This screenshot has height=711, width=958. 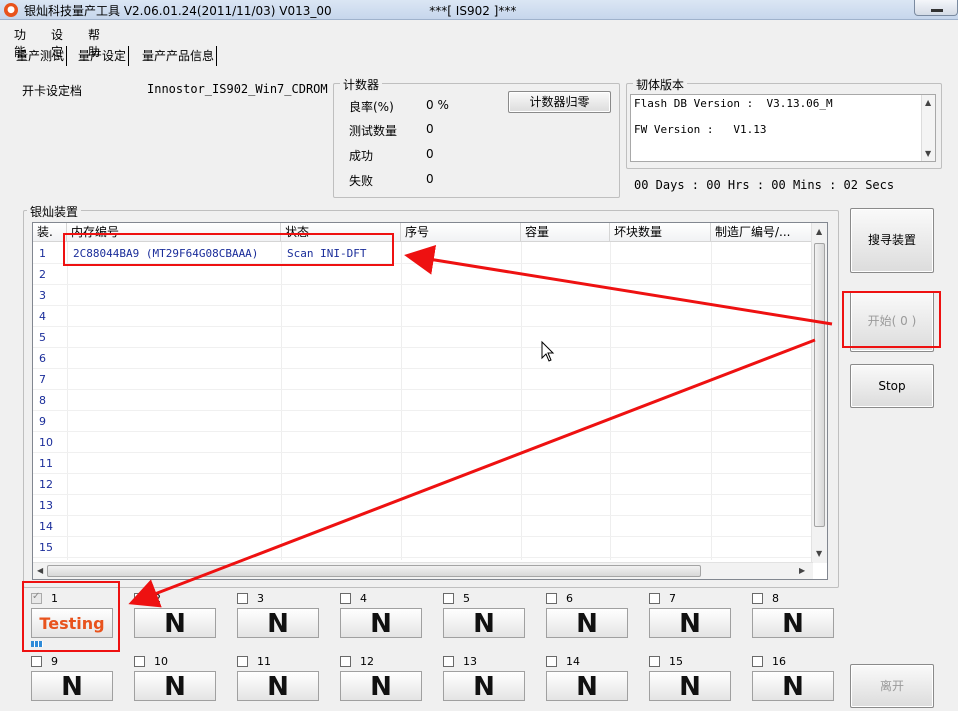 I want to click on row-index: 11, so click(x=46, y=463).